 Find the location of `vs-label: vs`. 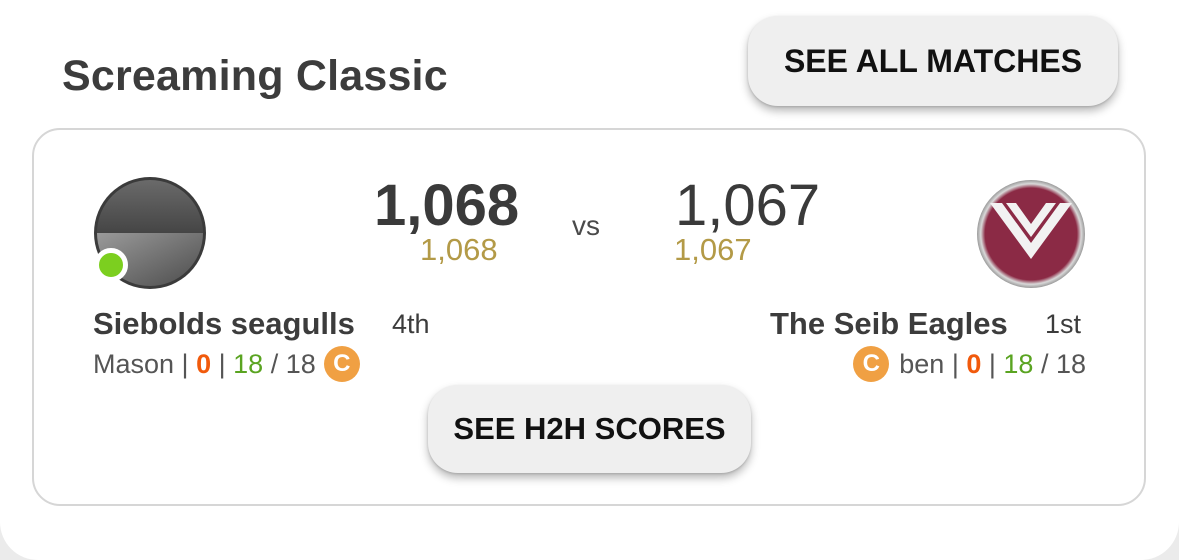

vs-label: vs is located at coordinates (586, 225).